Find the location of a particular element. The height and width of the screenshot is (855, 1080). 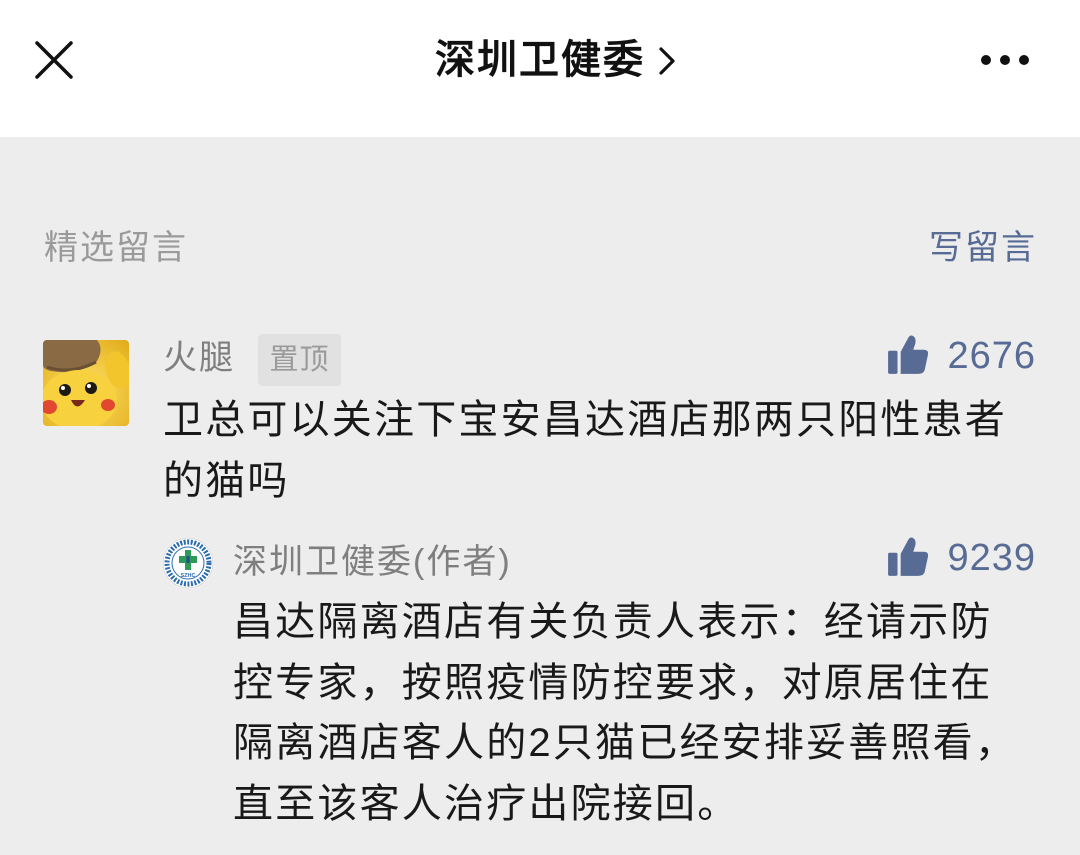

page-title: 深圳卫健委 is located at coordinates (540, 60).